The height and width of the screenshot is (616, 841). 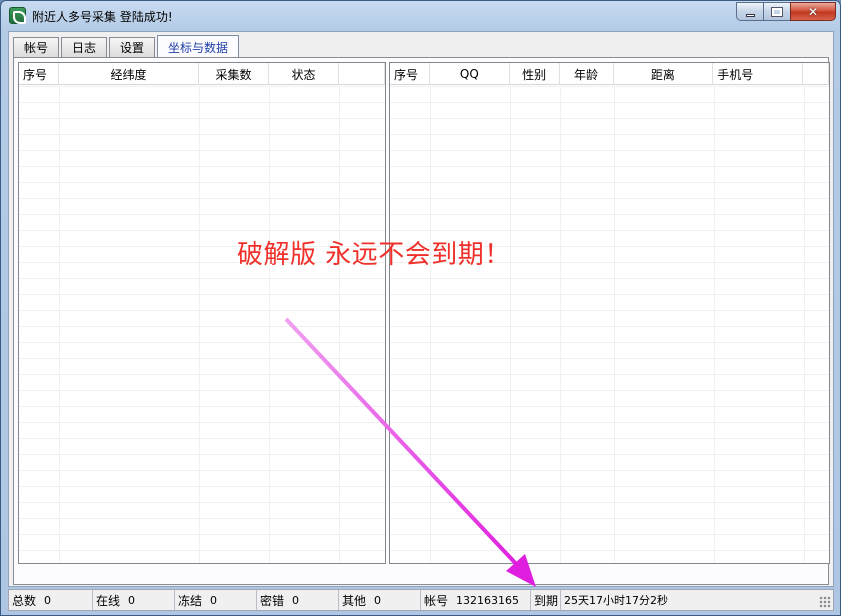 What do you see at coordinates (616, 600) in the screenshot?
I see `status-expire-value: 25天17小时17分2秒` at bounding box center [616, 600].